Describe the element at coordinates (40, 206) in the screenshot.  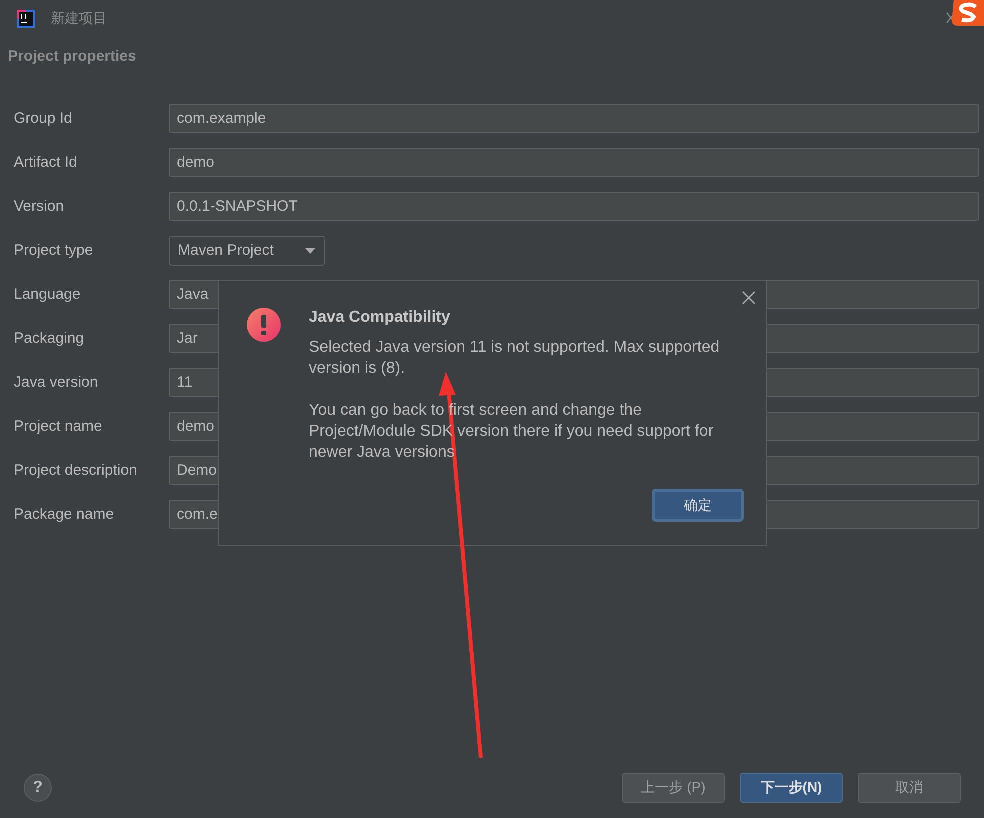
I see `field-label: Version` at that location.